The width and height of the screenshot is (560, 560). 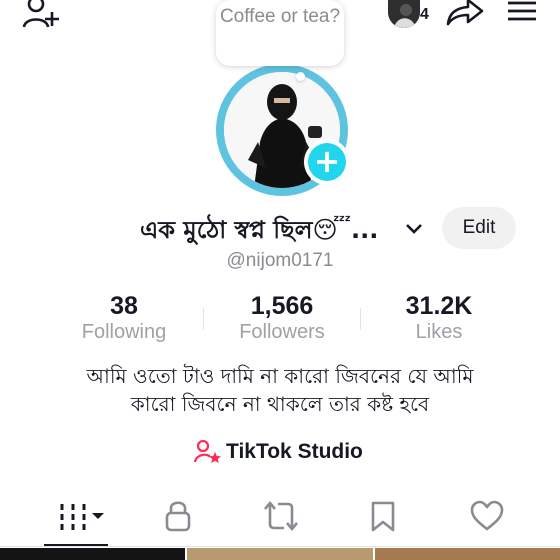 I want to click on share-icon, so click(x=465, y=13).